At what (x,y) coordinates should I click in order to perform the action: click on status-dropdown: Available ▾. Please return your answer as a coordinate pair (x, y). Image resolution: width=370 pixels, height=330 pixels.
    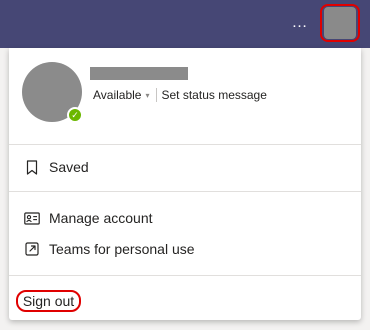
    Looking at the image, I should click on (121, 95).